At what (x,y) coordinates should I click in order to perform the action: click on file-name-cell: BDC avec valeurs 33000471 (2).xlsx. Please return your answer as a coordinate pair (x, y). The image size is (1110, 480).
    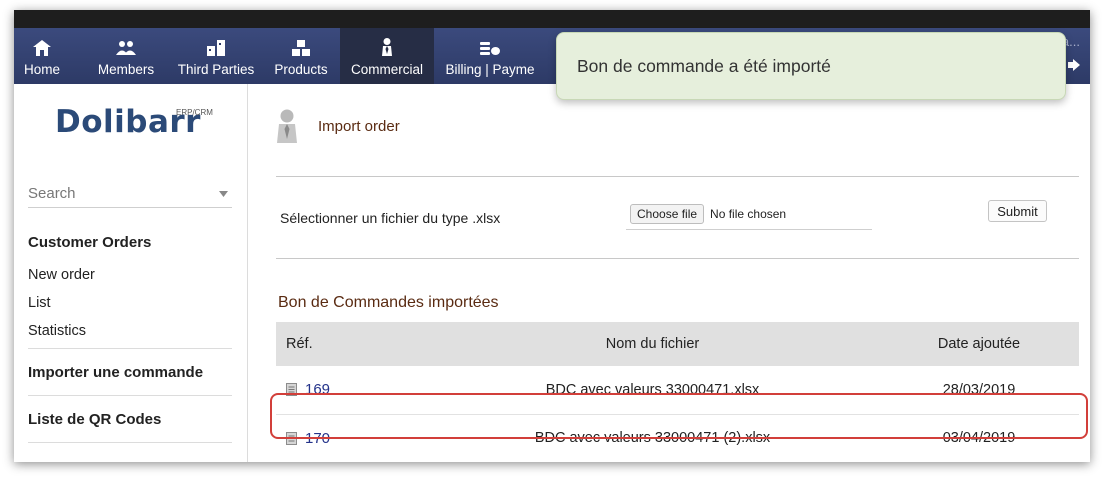
    Looking at the image, I should click on (652, 438).